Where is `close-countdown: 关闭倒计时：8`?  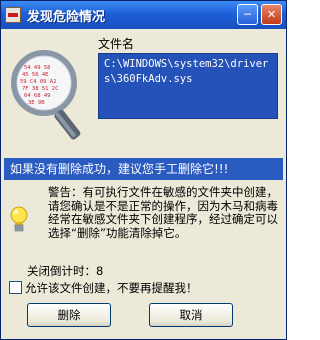 close-countdown: 关闭倒计时：8 is located at coordinates (65, 271).